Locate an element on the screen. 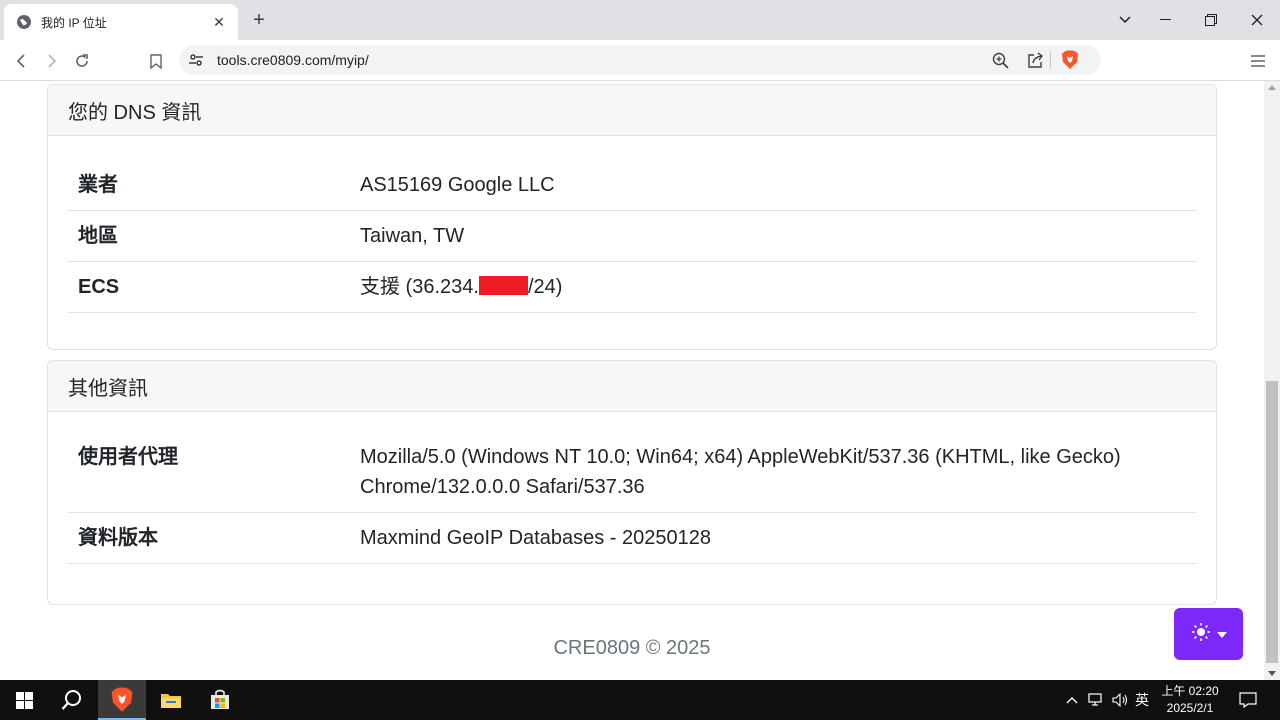  close-window-icon is located at coordinates (1257, 20).